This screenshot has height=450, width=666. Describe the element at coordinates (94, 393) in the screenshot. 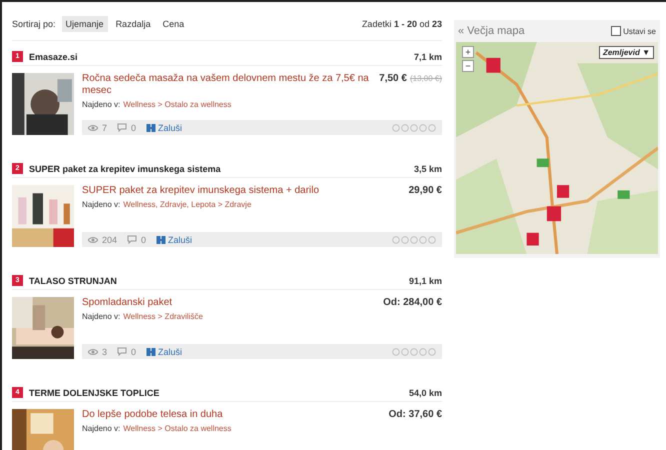

I see `listing-title: TERME DOLENJSKE TOPLICE` at that location.